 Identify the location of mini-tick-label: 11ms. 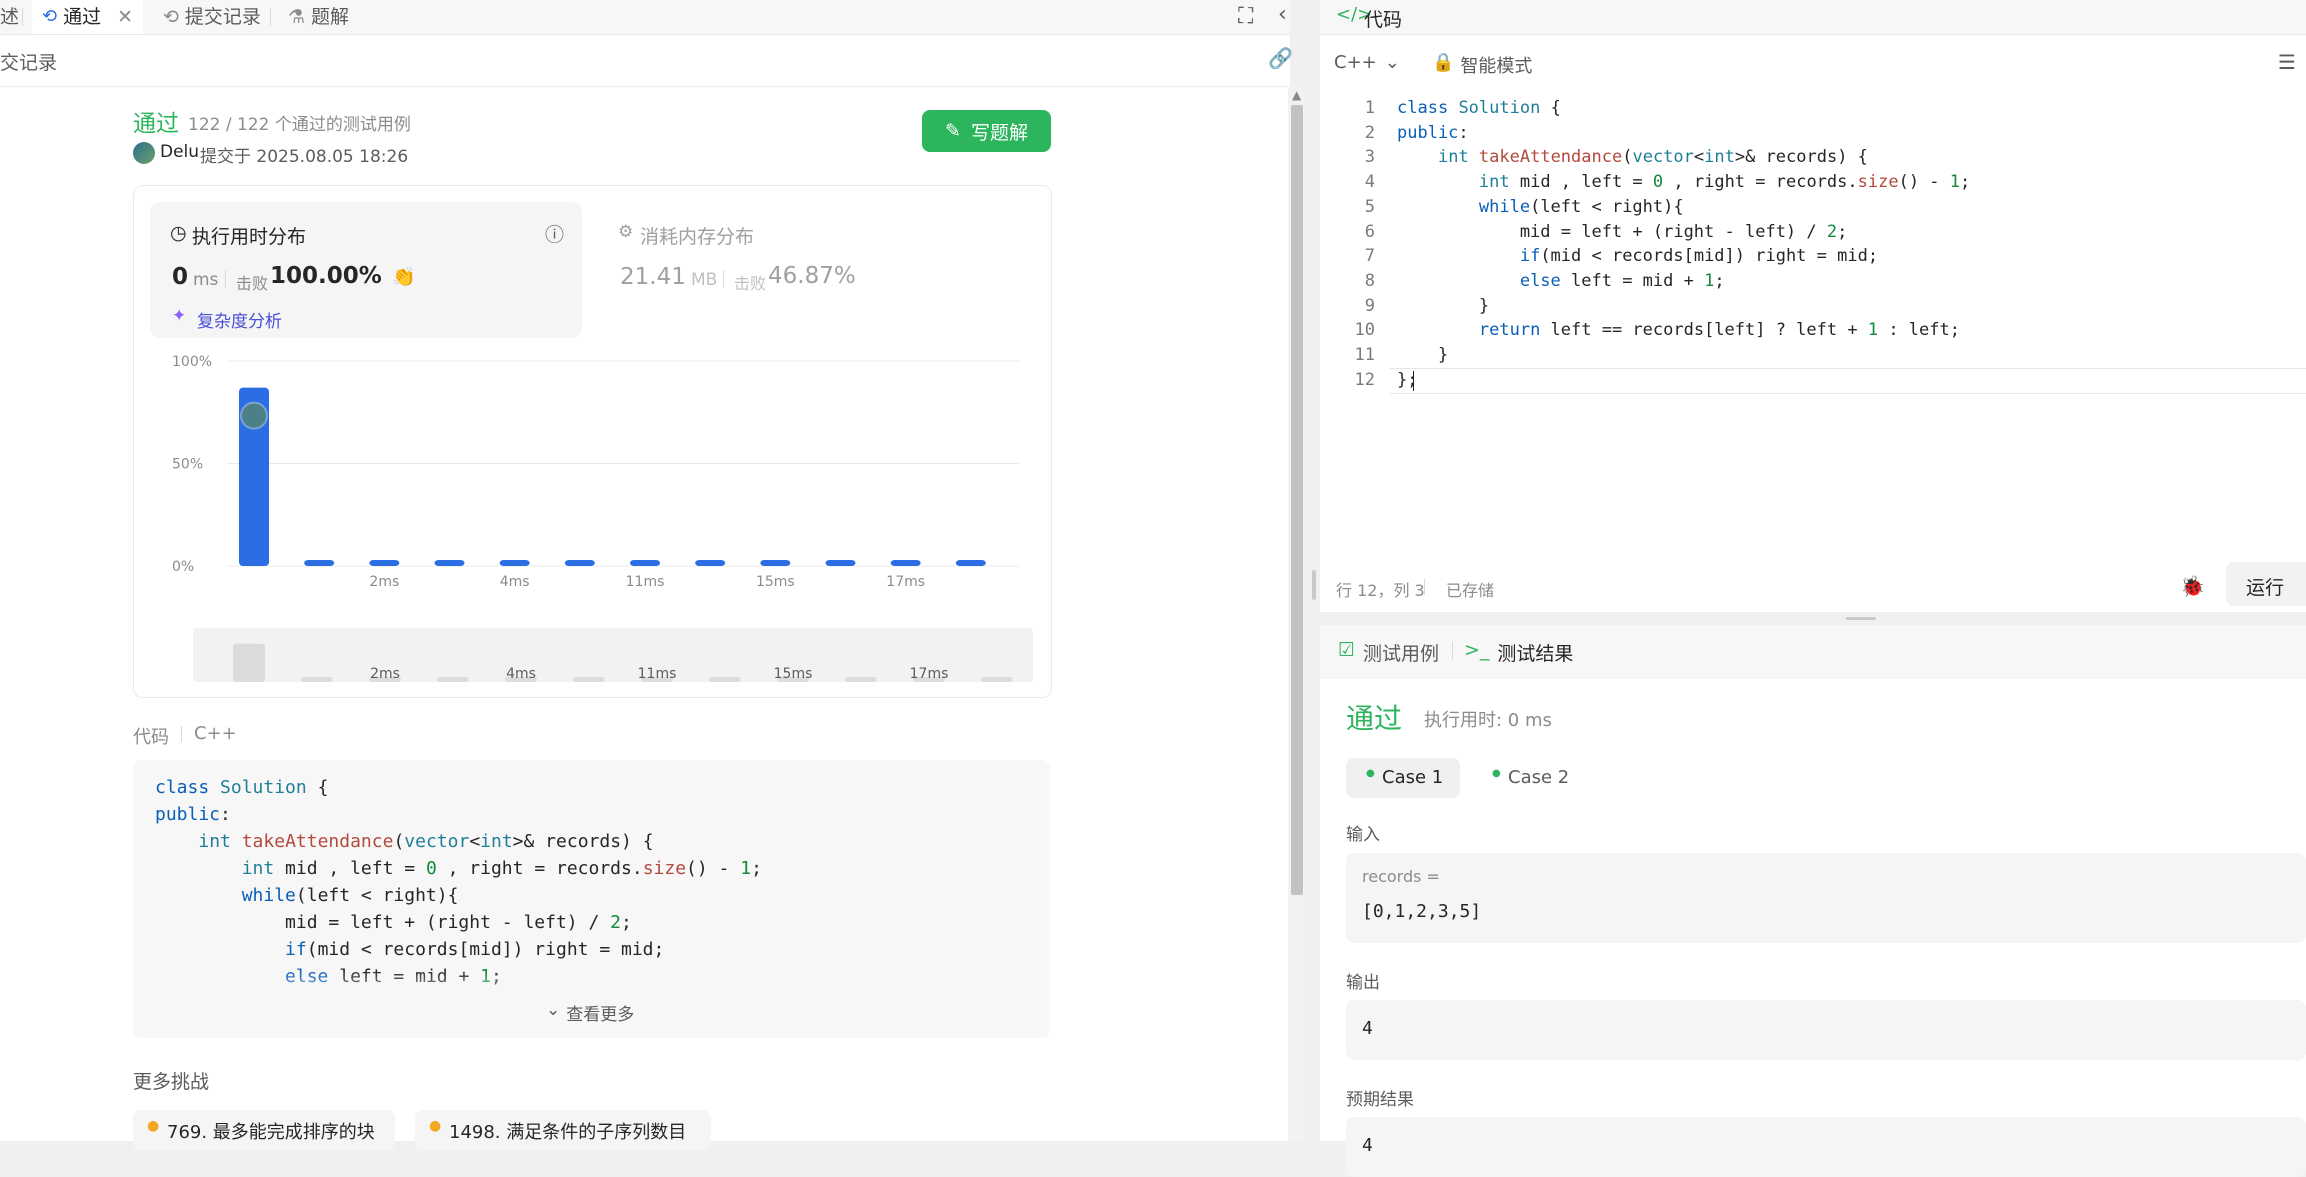
(657, 674).